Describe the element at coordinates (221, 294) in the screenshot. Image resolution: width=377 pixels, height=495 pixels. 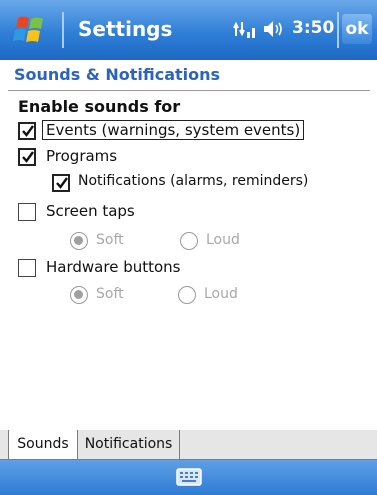
I see `hardware-buttons-loud-label: Loud` at that location.